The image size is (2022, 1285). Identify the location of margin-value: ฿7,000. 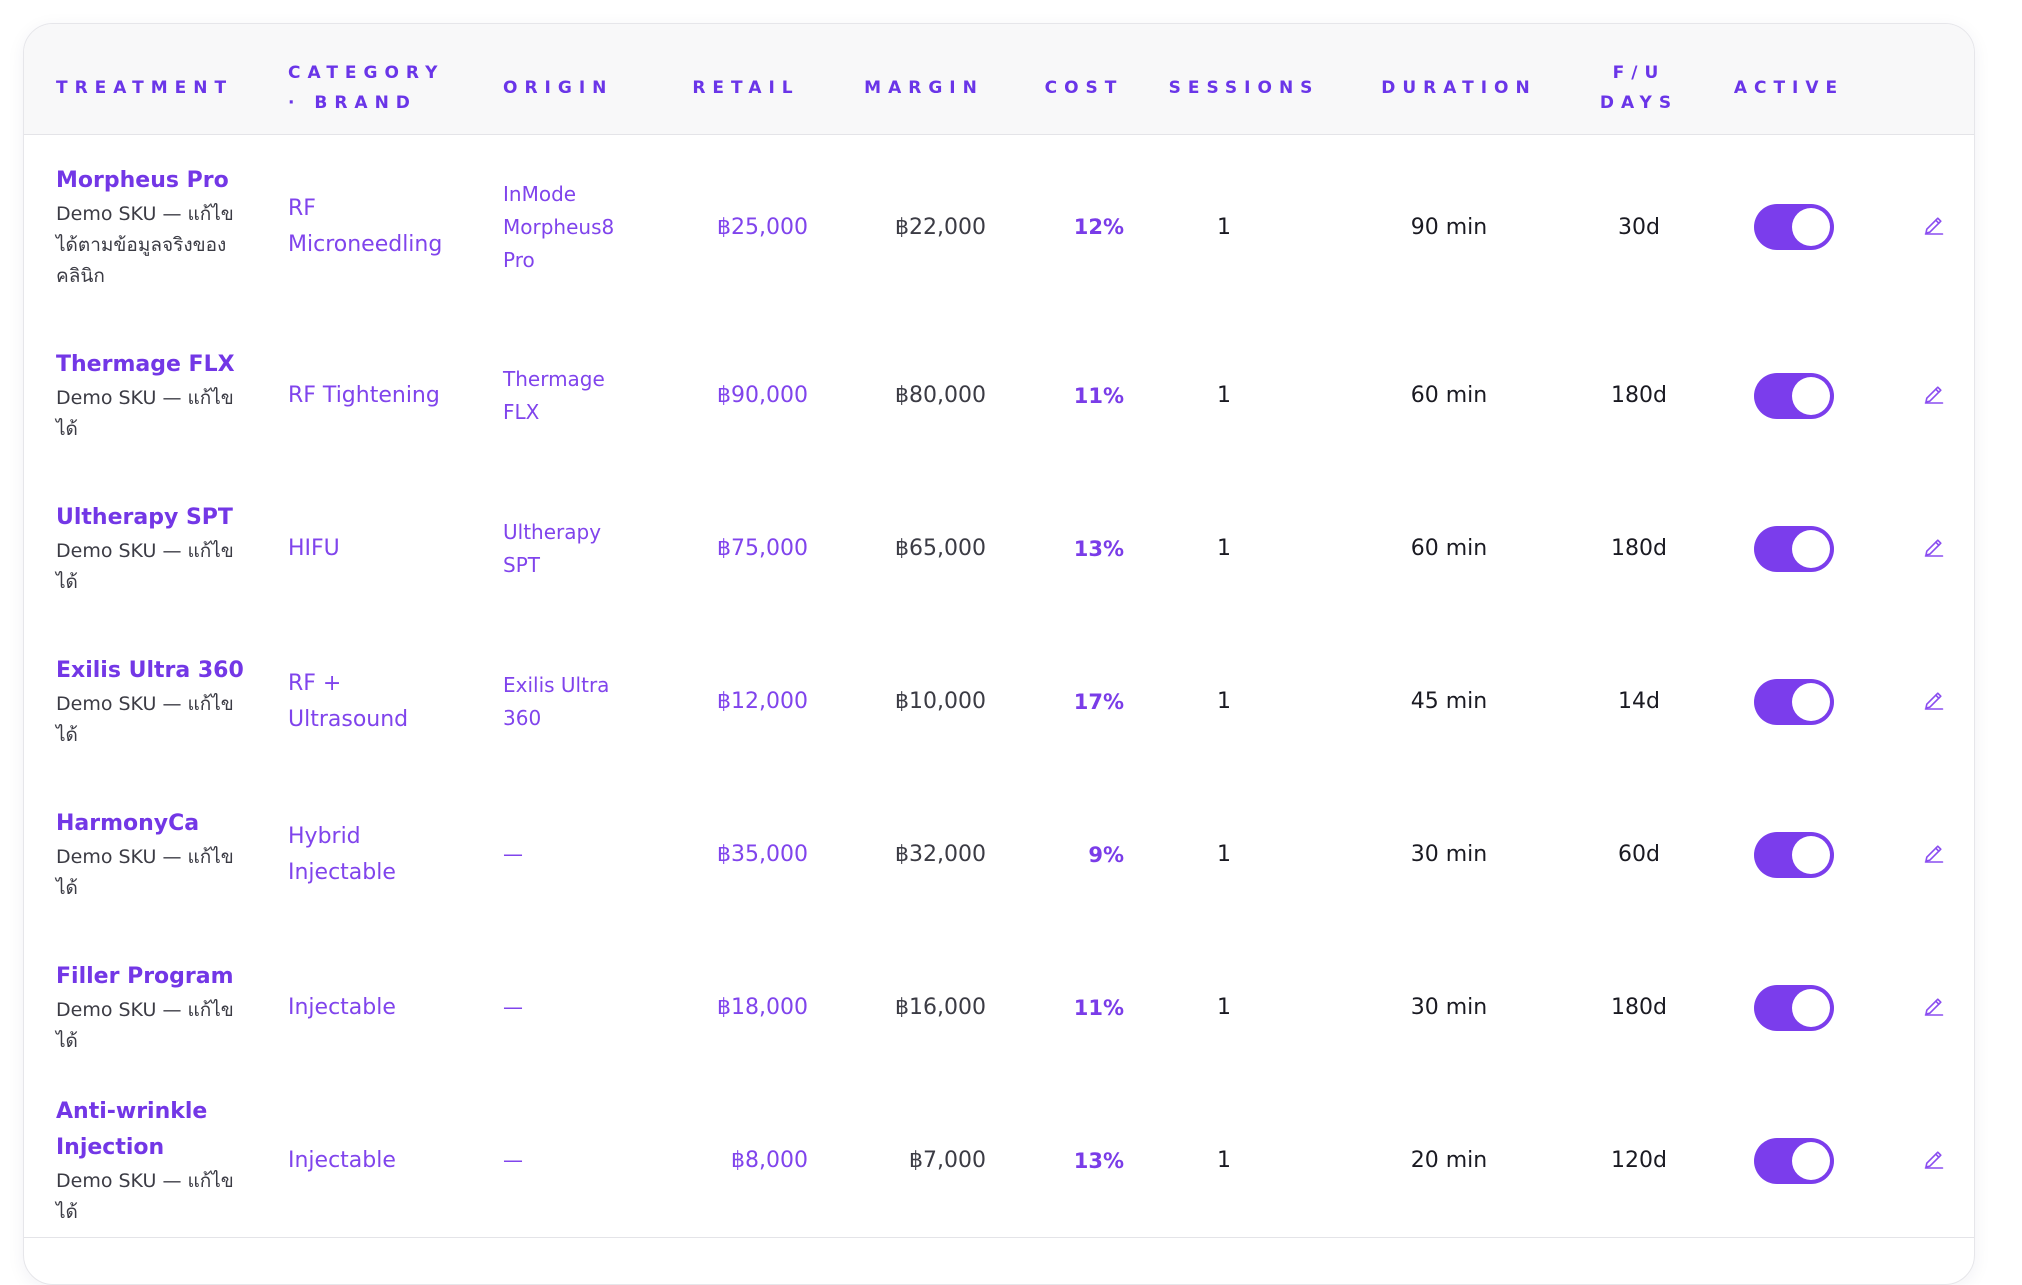
(947, 1160).